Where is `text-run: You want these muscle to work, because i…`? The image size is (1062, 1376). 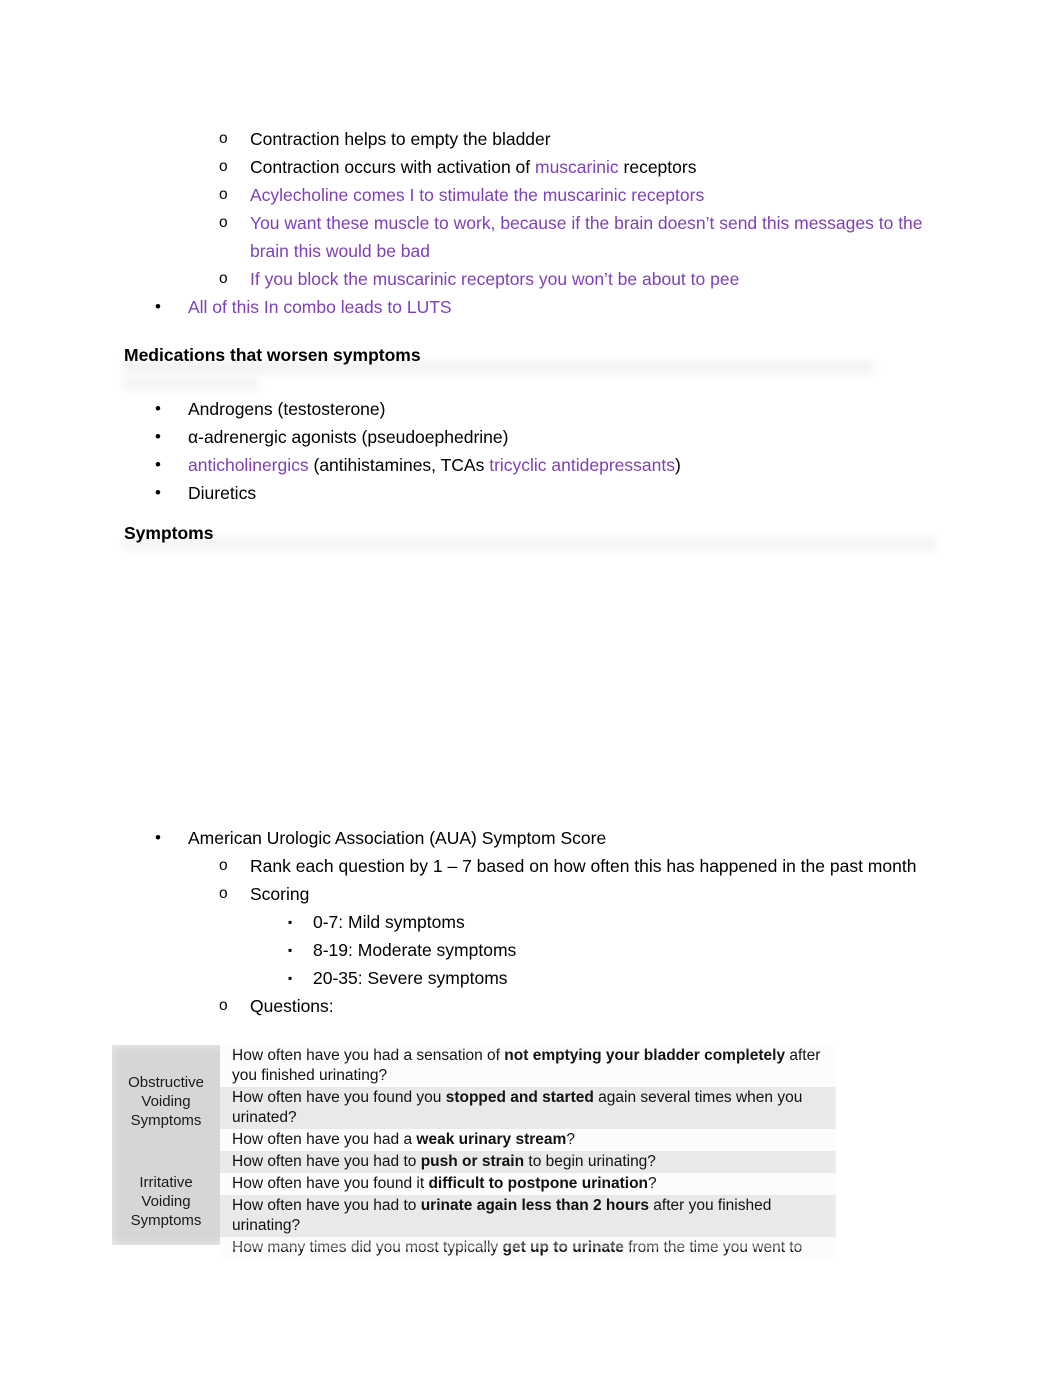 text-run: You want these muscle to work, because i… is located at coordinates (586, 237).